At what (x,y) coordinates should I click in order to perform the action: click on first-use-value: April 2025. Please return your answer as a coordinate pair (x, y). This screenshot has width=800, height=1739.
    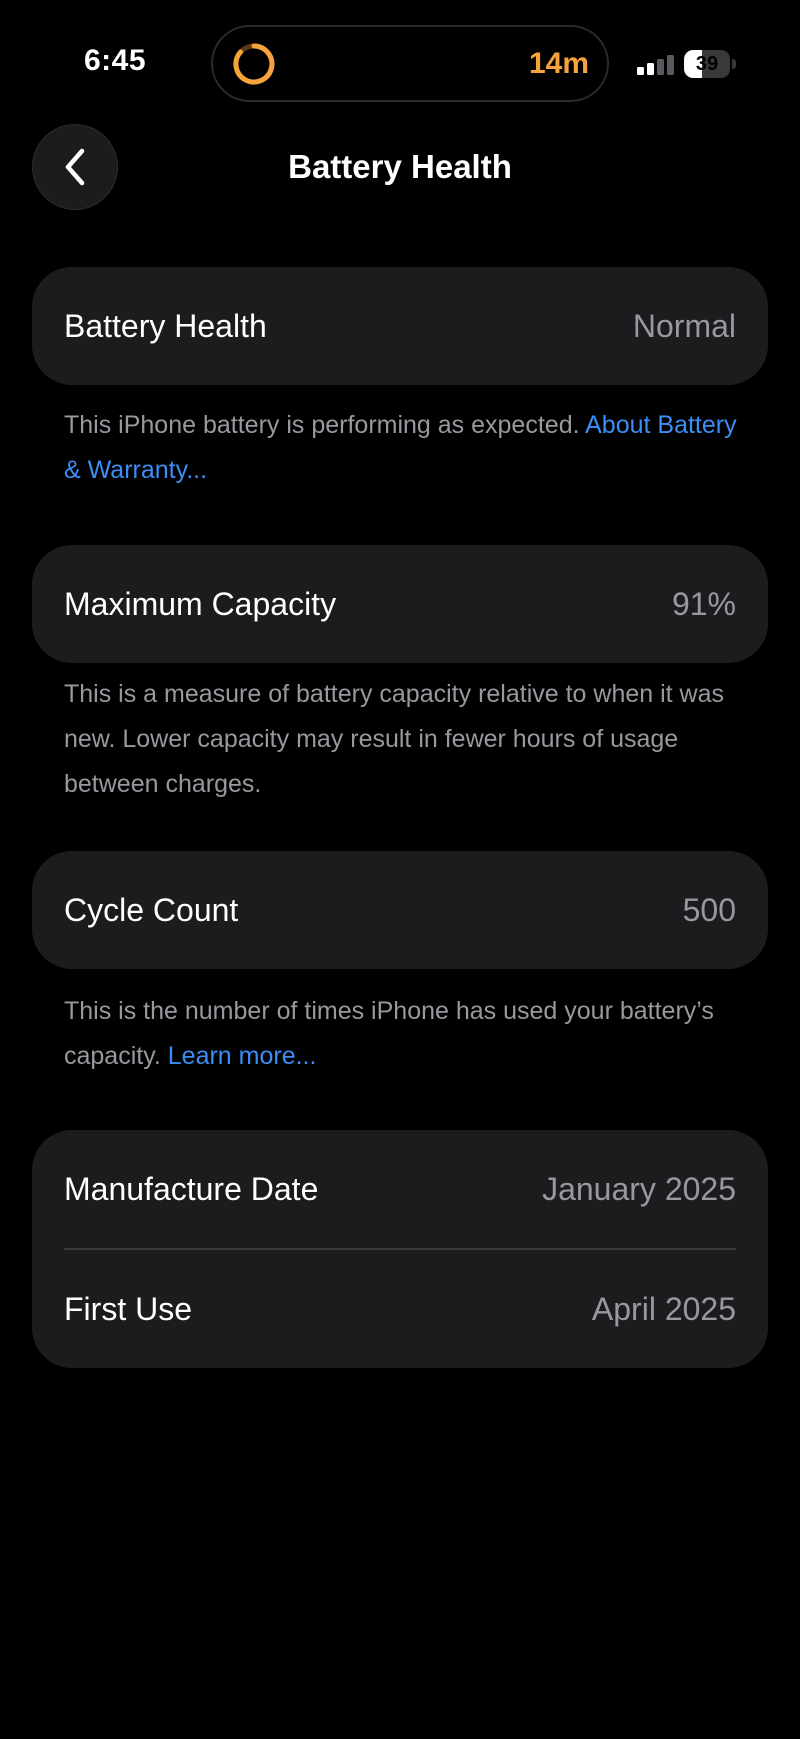
    Looking at the image, I should click on (663, 1308).